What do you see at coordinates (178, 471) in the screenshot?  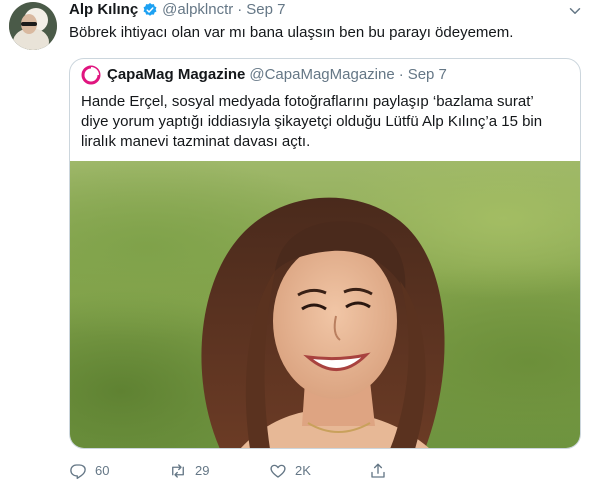 I see `retweet-icon` at bounding box center [178, 471].